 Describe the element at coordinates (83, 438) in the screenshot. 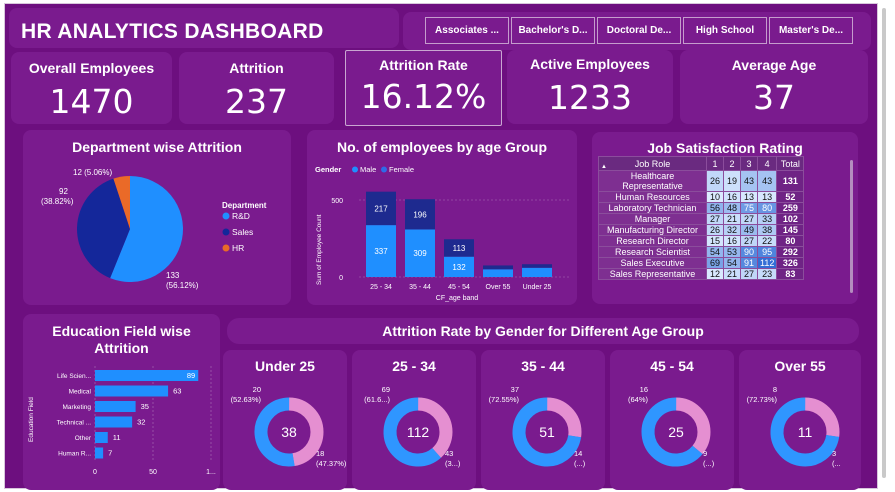

I see `y-tick-label: Other` at that location.